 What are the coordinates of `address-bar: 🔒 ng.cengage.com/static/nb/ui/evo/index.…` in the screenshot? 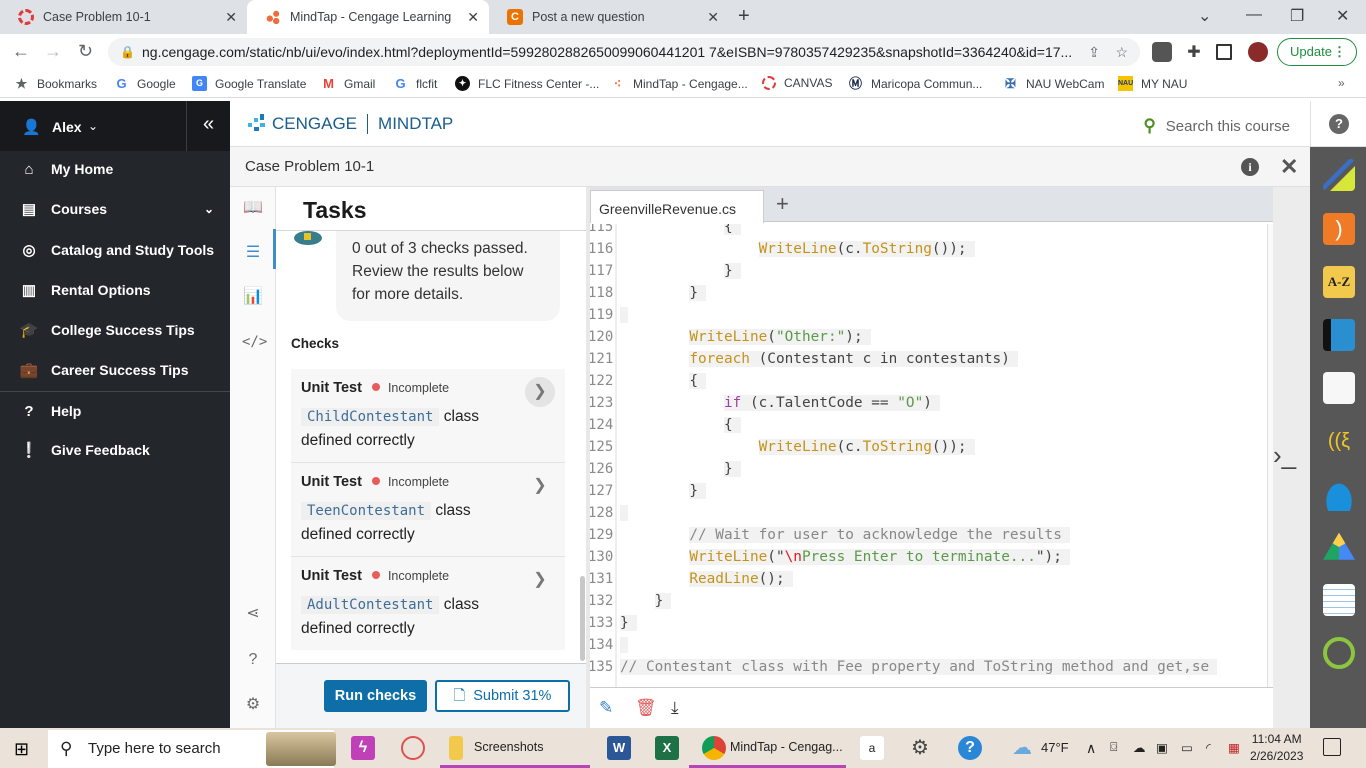 It's located at (624, 52).